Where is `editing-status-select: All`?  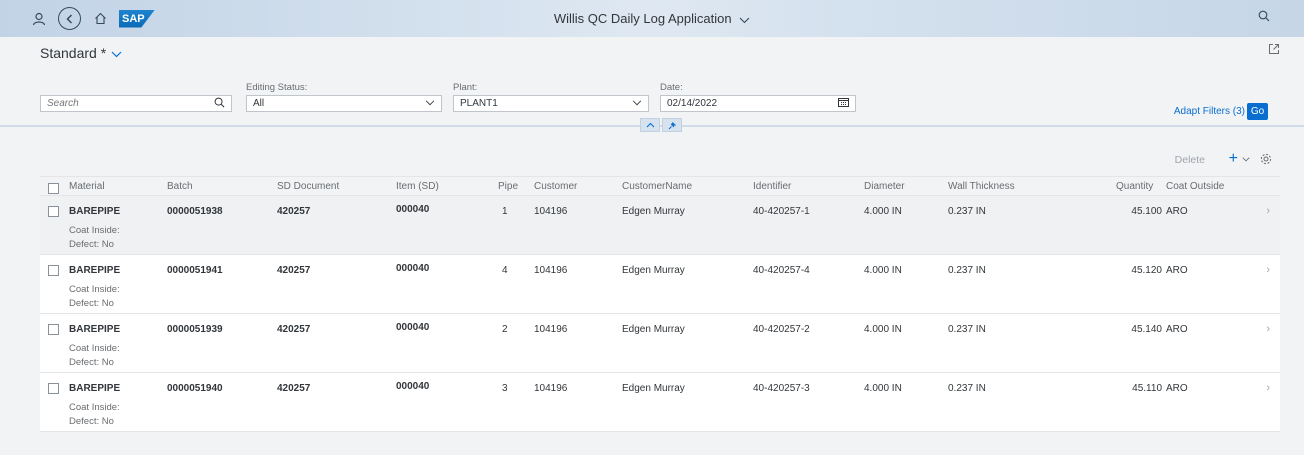
editing-status-select: All is located at coordinates (344, 103).